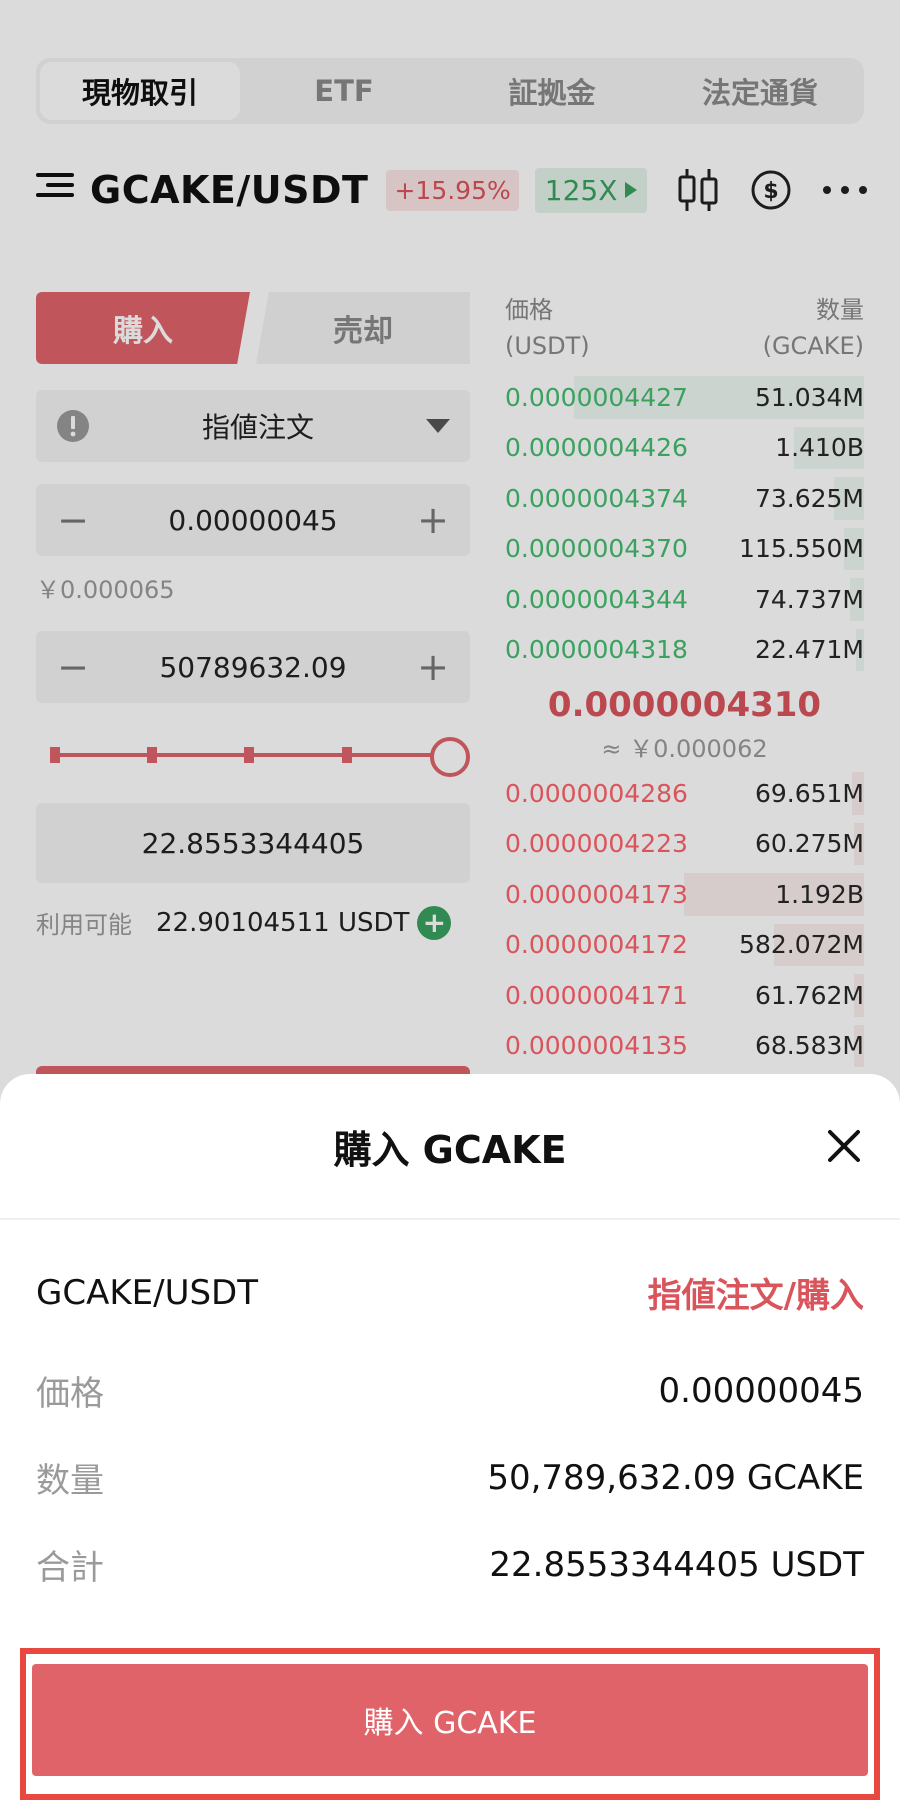 This screenshot has width=900, height=1814. Describe the element at coordinates (801, 945) in the screenshot. I see `bid-qty: 582.072M` at that location.